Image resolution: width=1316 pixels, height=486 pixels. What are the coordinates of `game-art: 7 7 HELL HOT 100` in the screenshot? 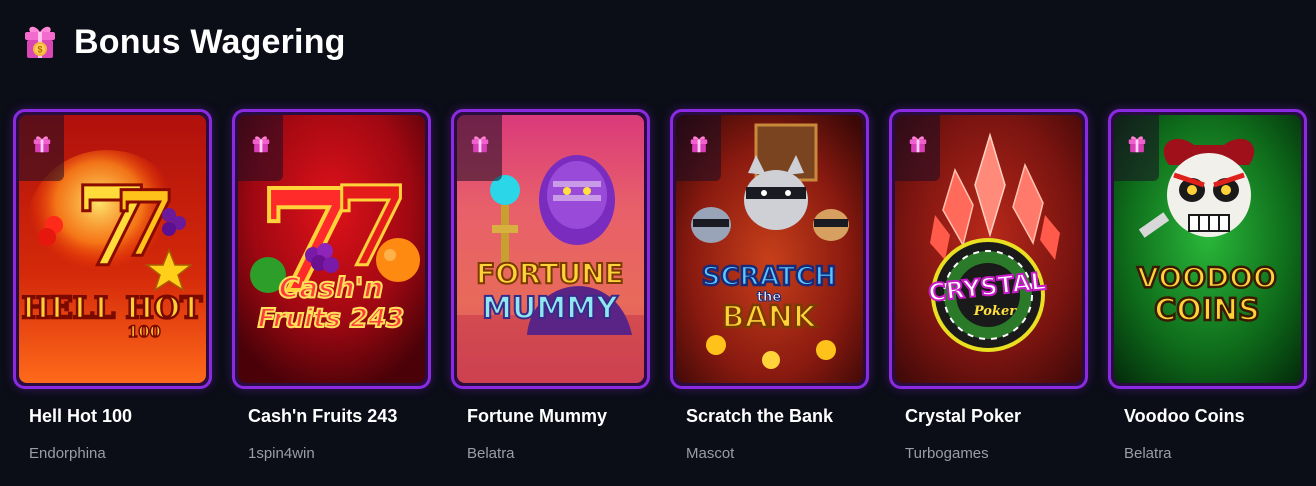 It's located at (112, 249).